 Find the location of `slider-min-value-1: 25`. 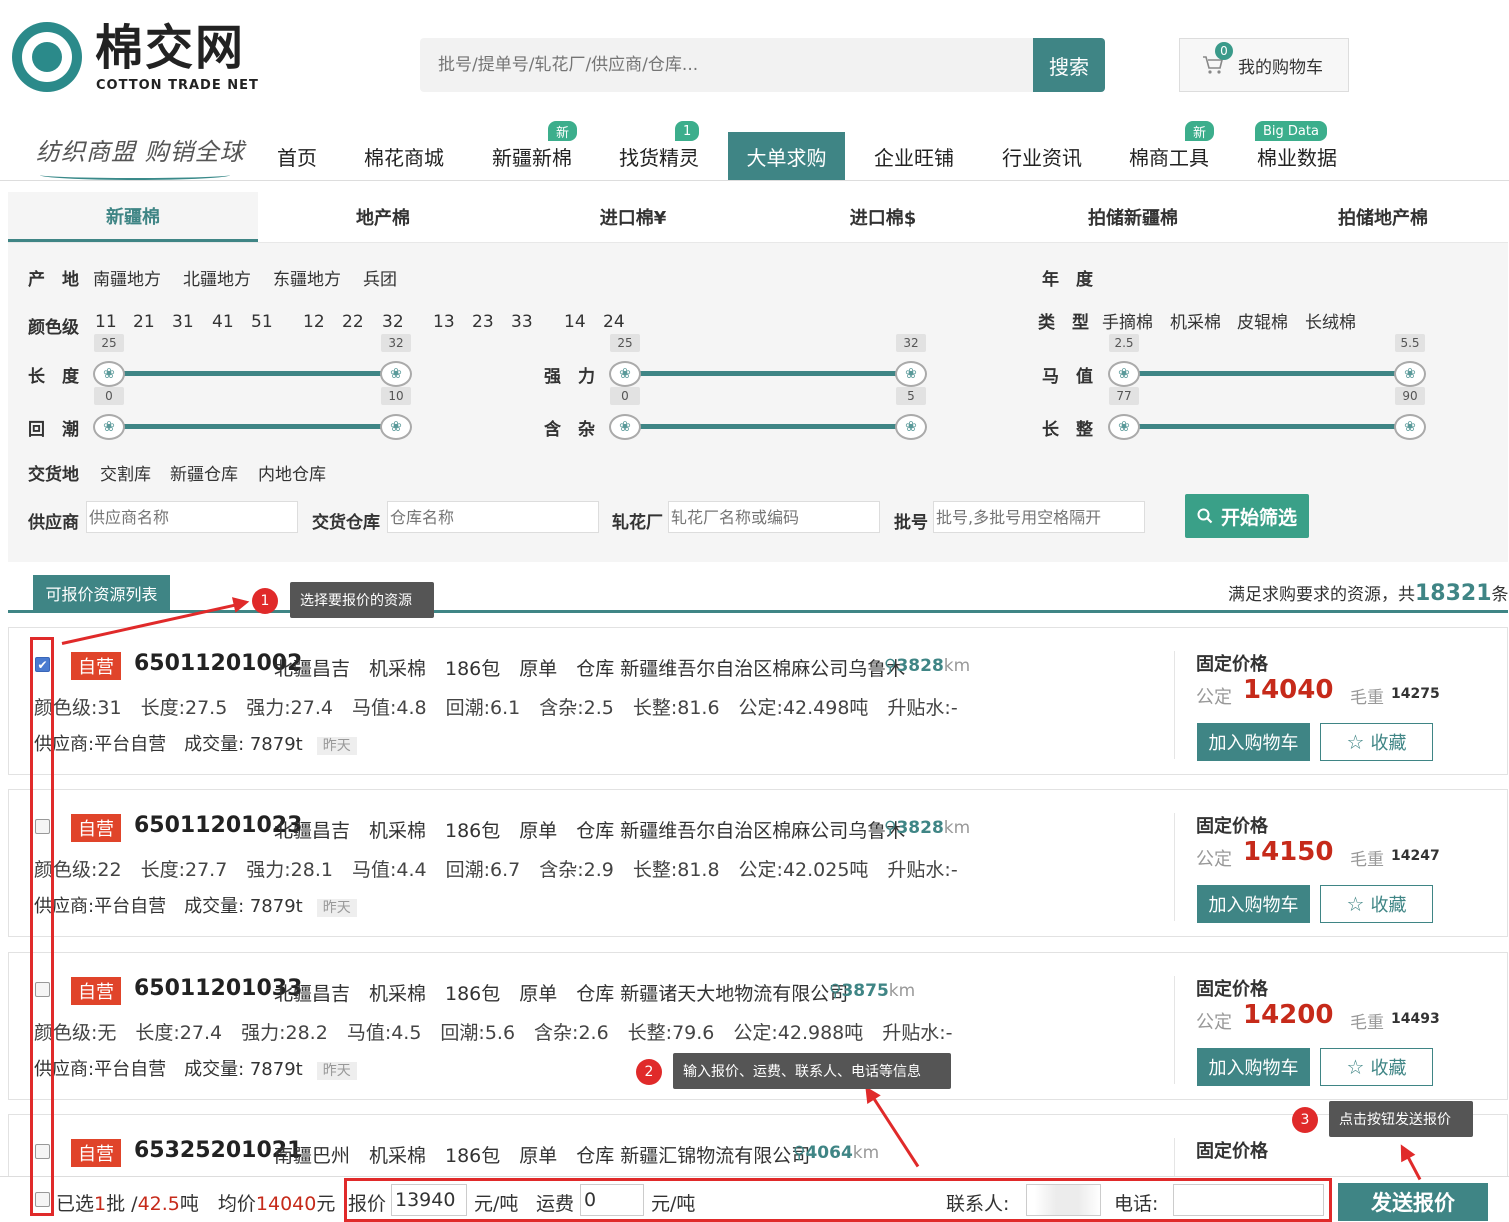

slider-min-value-1: 25 is located at coordinates (625, 343).